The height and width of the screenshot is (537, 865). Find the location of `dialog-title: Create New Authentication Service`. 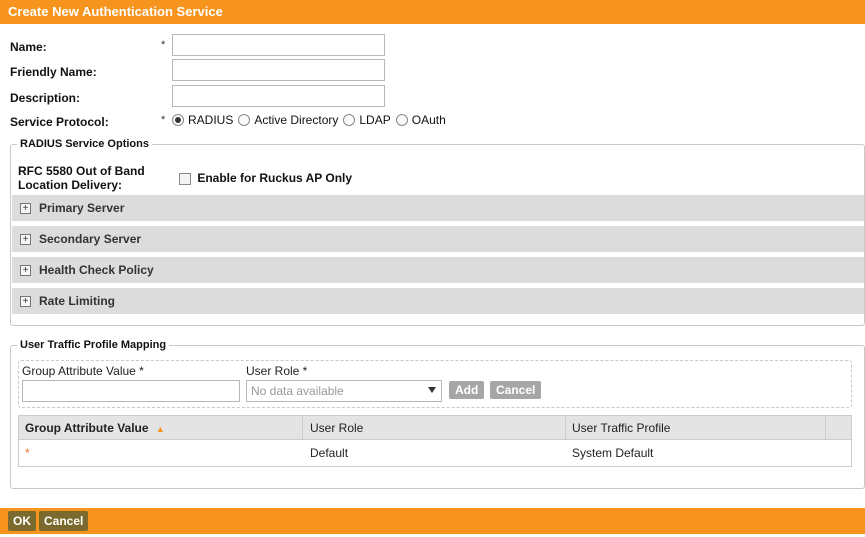

dialog-title: Create New Authentication Service is located at coordinates (115, 11).